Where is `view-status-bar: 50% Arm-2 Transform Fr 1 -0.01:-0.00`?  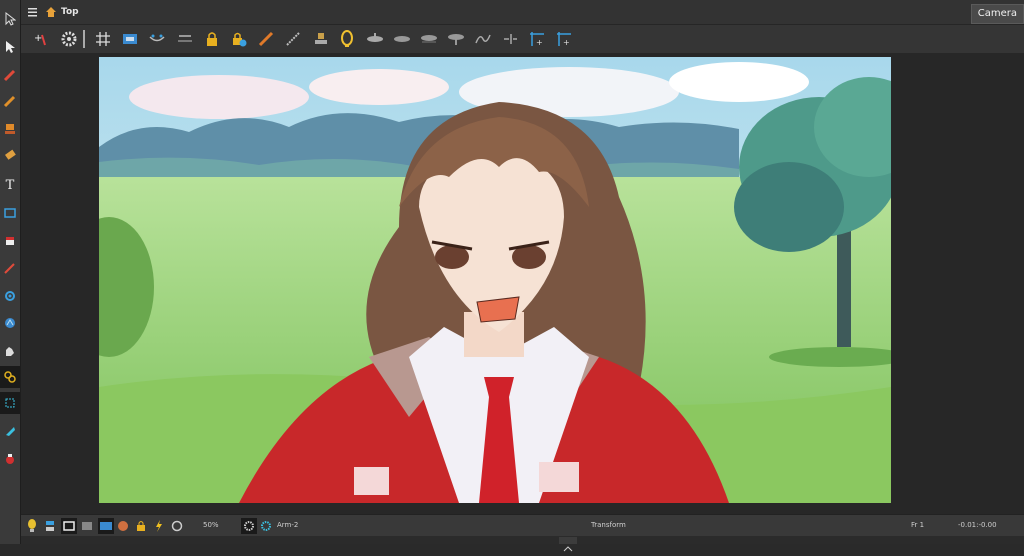
view-status-bar: 50% Arm-2 Transform Fr 1 -0.01:-0.00 is located at coordinates (522, 525).